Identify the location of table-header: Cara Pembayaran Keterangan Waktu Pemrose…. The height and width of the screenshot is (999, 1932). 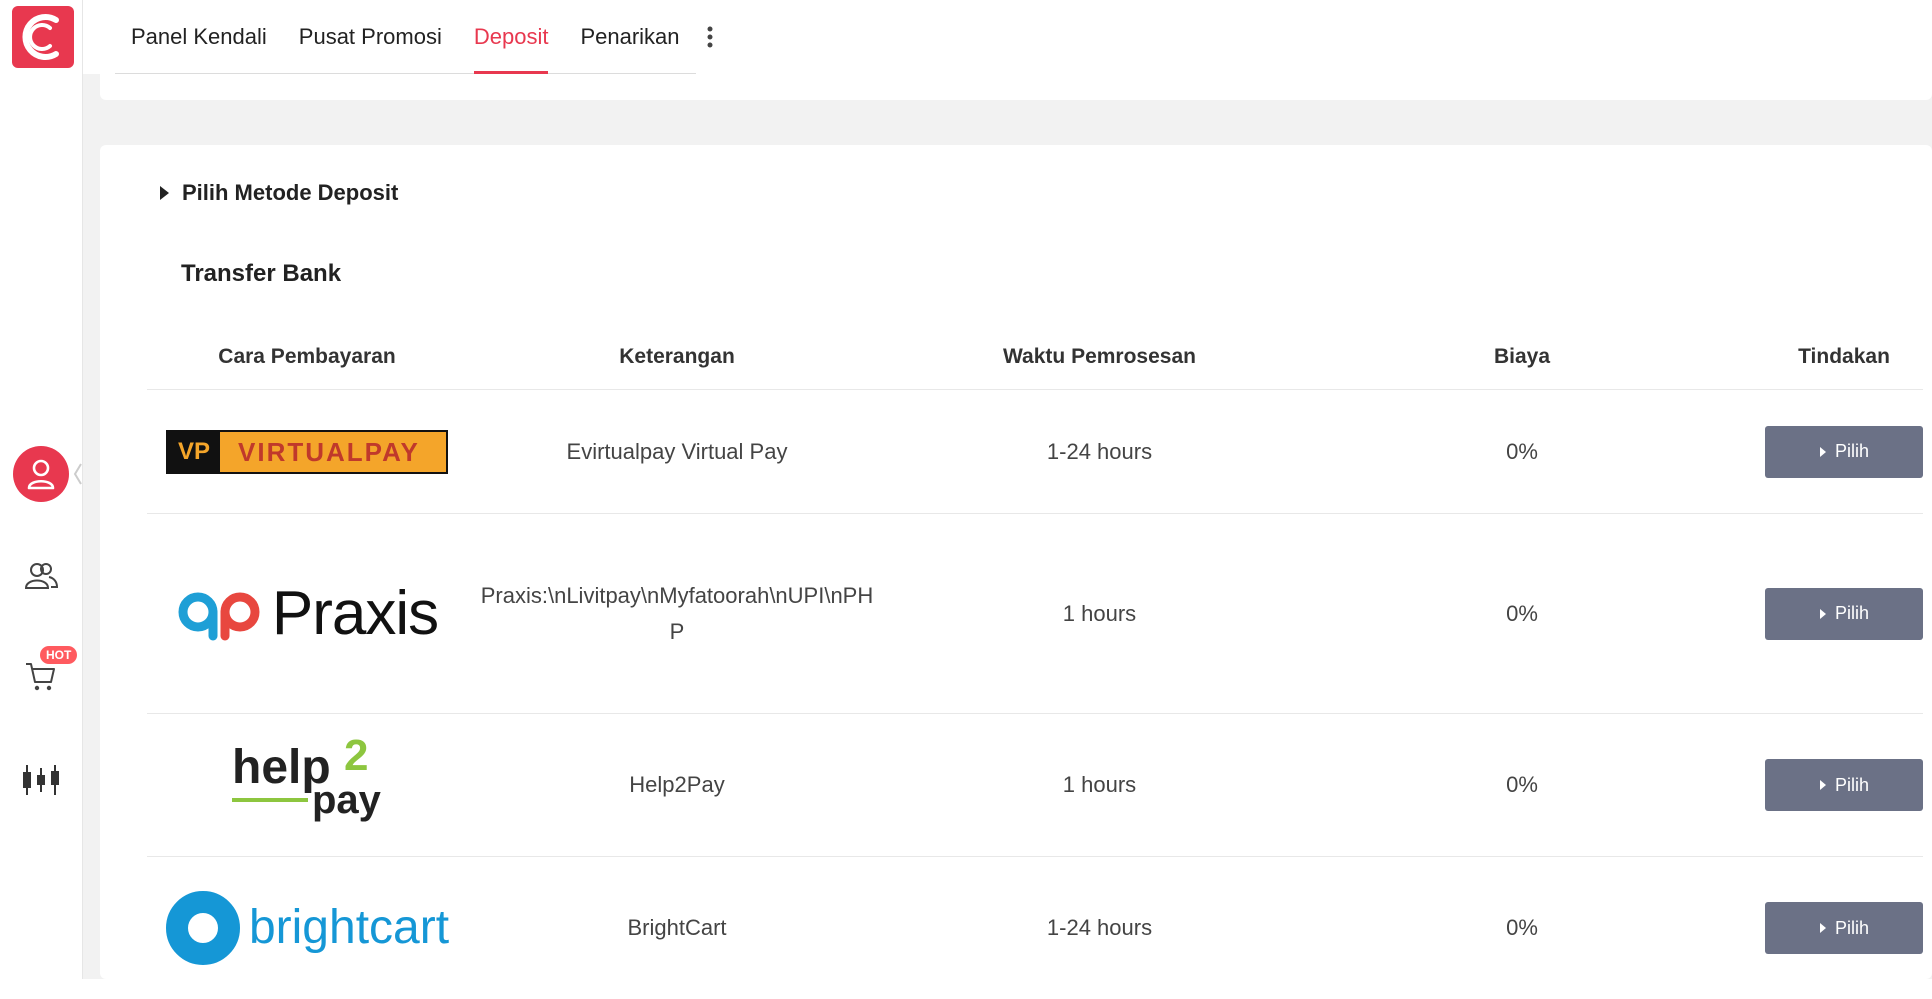
(1035, 357).